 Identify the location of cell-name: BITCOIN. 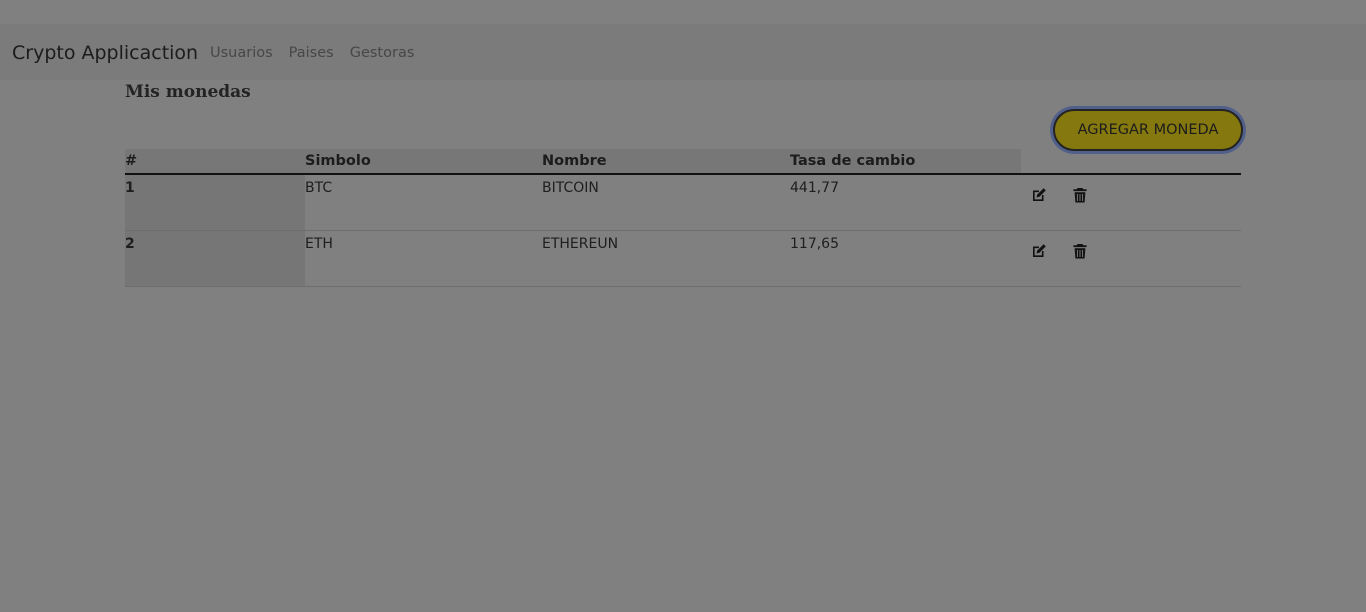
(666, 202).